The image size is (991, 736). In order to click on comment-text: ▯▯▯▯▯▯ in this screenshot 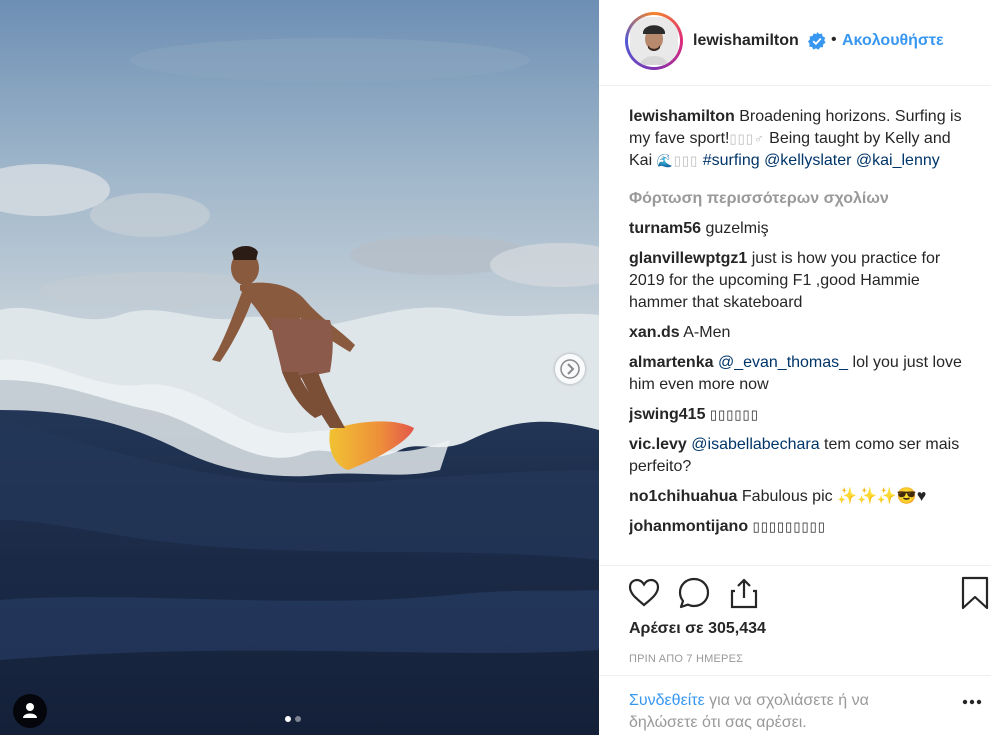, I will do `click(734, 414)`.